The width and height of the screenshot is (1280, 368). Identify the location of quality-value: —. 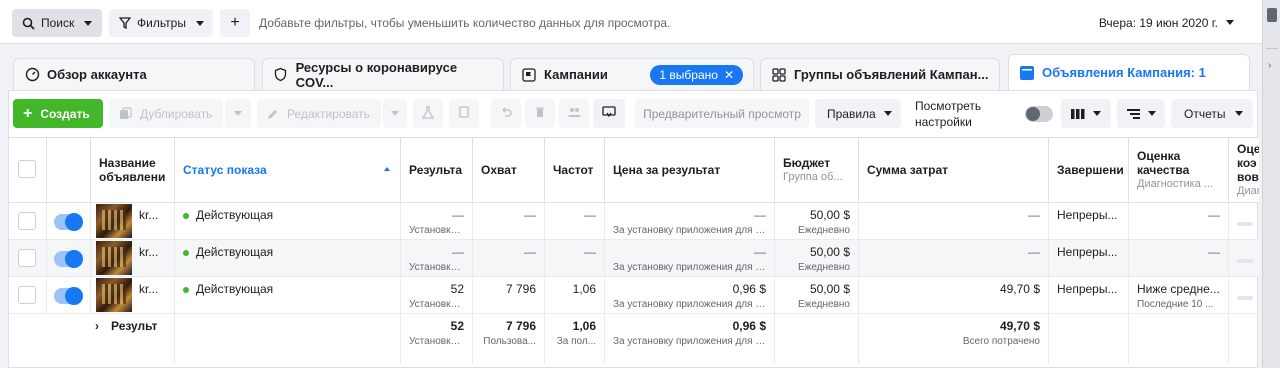
(1214, 252).